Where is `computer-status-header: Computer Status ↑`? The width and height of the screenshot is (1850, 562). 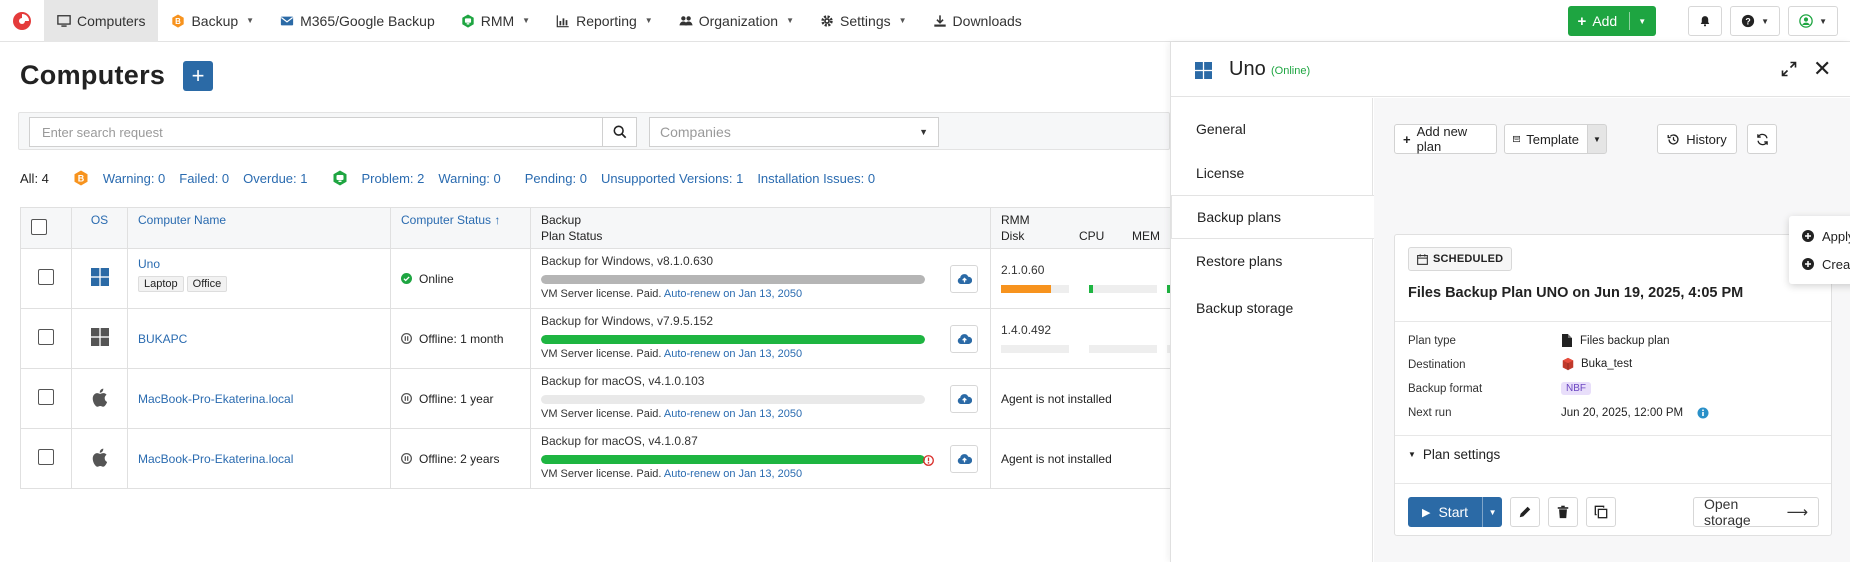 computer-status-header: Computer Status ↑ is located at coordinates (460, 228).